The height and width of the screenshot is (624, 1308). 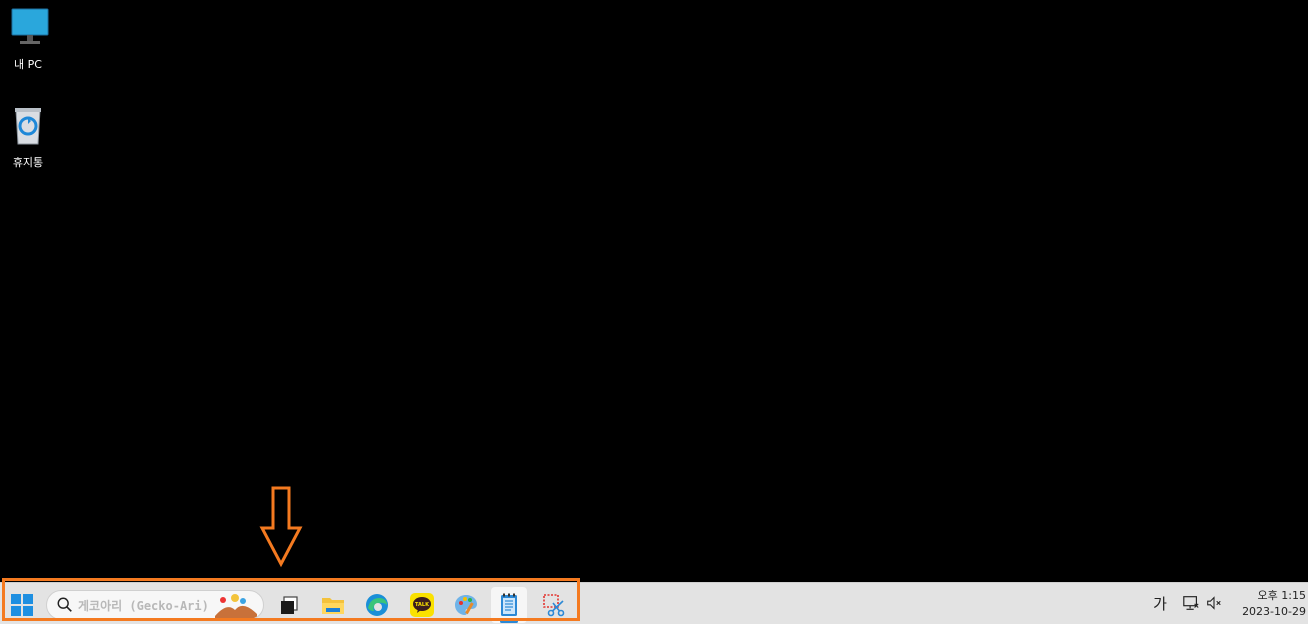 I want to click on recycle-bin-icon, so click(x=28, y=126).